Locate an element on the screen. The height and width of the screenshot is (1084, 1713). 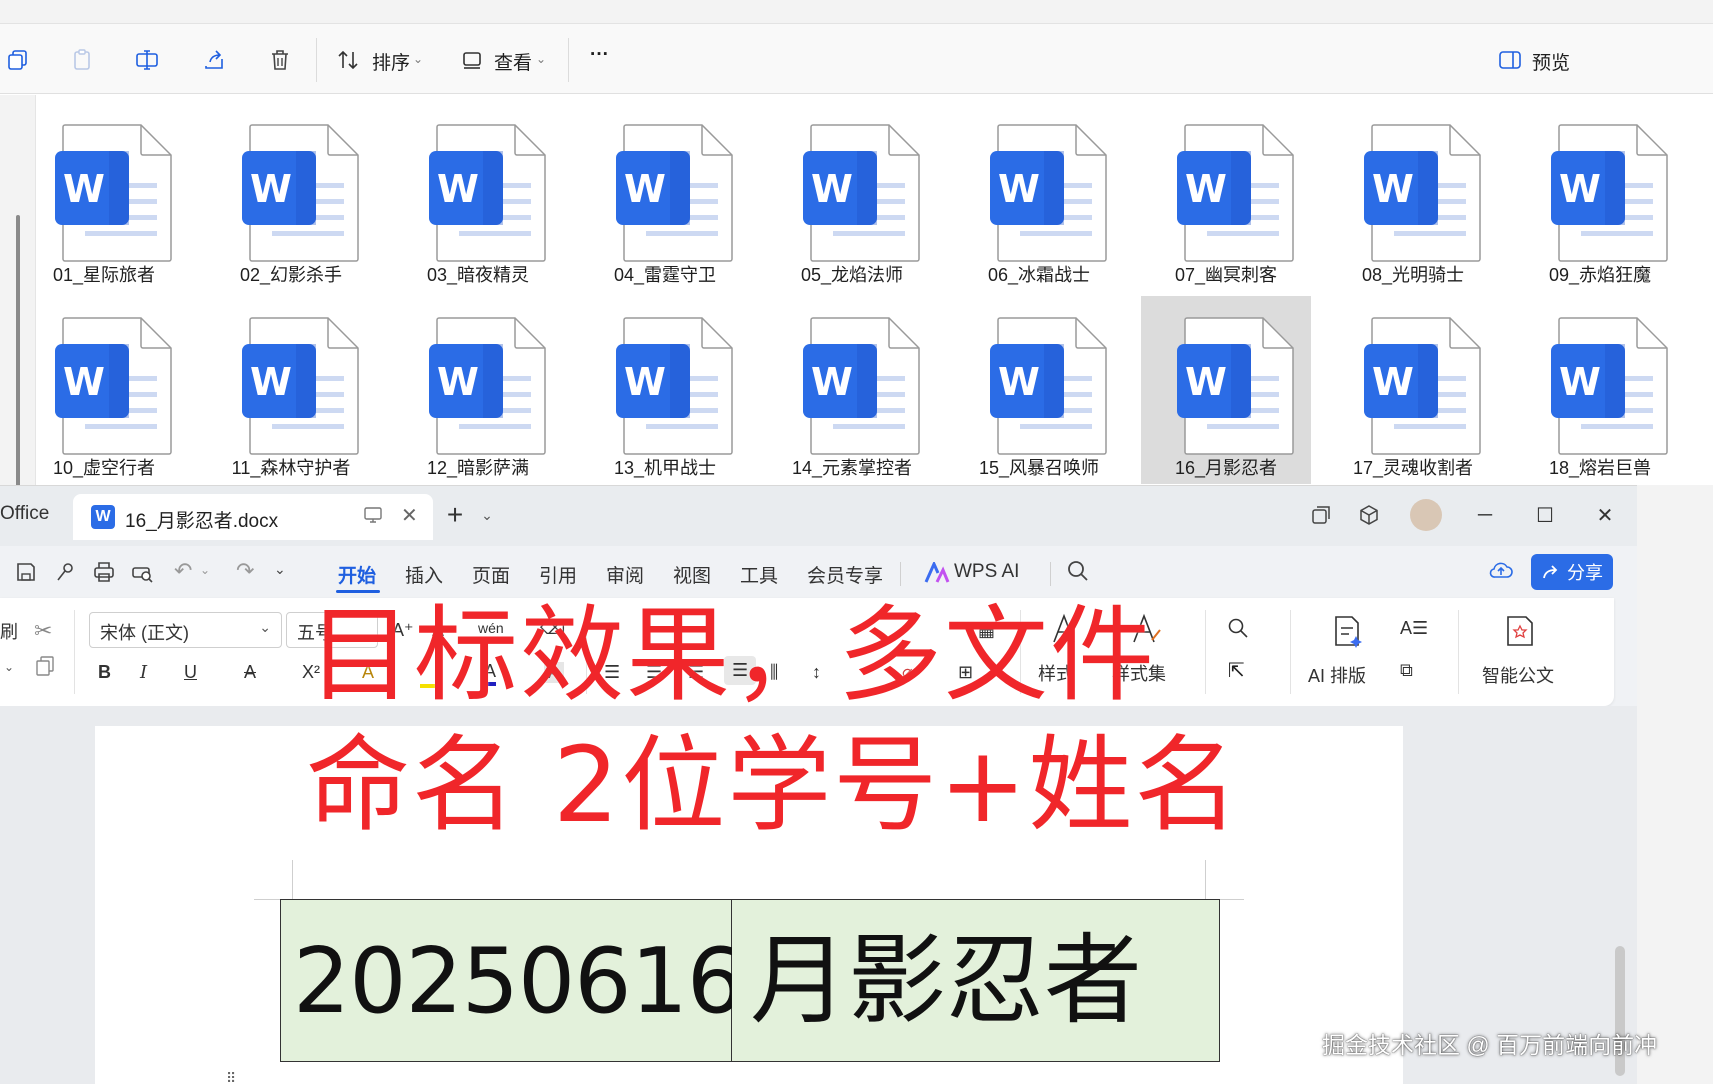
file-item: W 12_暗影萨满 is located at coordinates (478, 390).